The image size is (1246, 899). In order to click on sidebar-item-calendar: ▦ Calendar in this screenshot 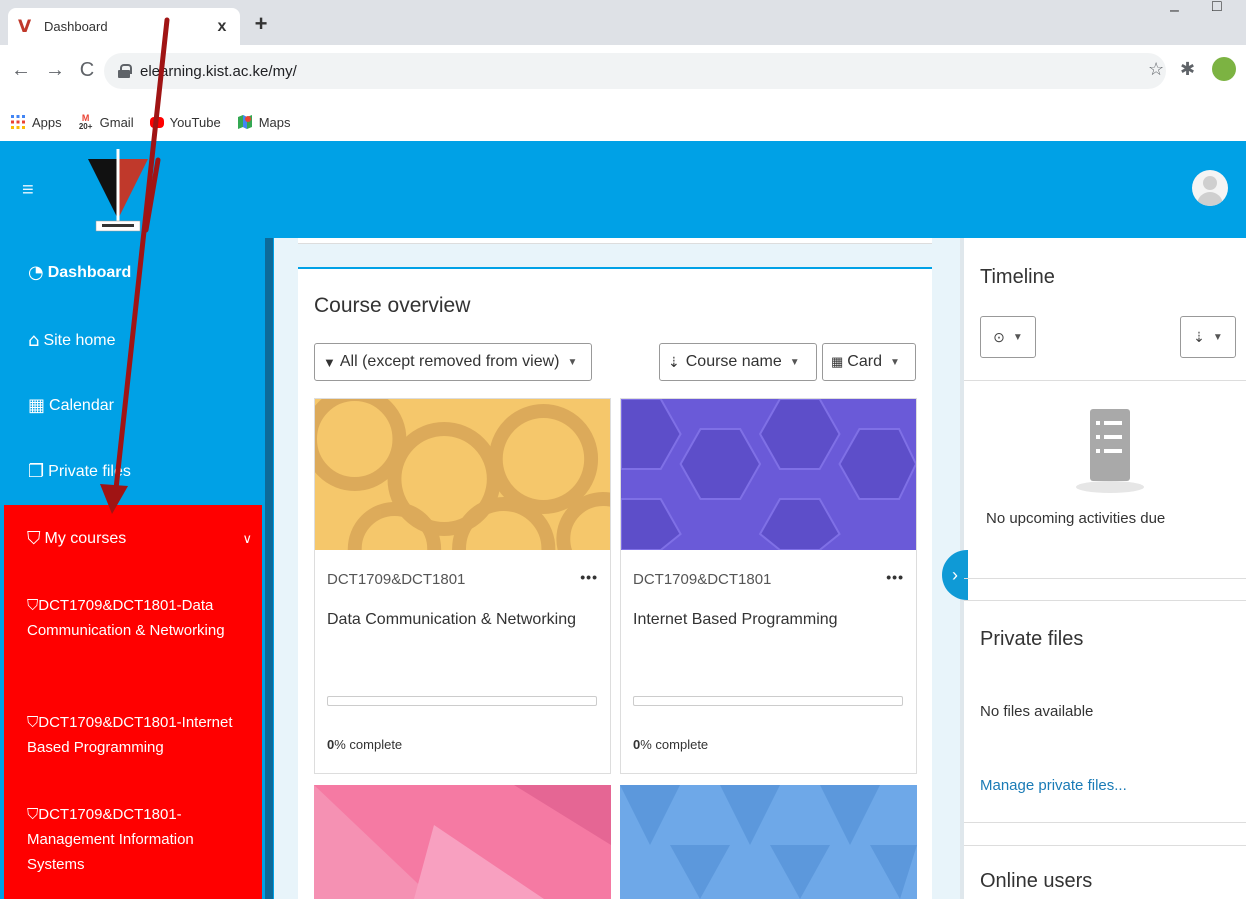, I will do `click(71, 405)`.